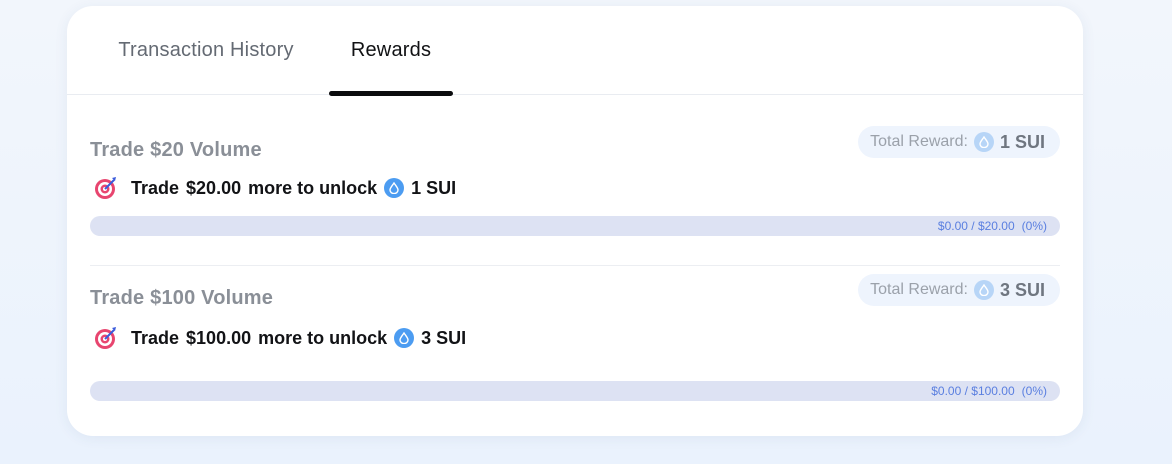  Describe the element at coordinates (444, 337) in the screenshot. I see `unlock-reward: 3 SUI` at that location.